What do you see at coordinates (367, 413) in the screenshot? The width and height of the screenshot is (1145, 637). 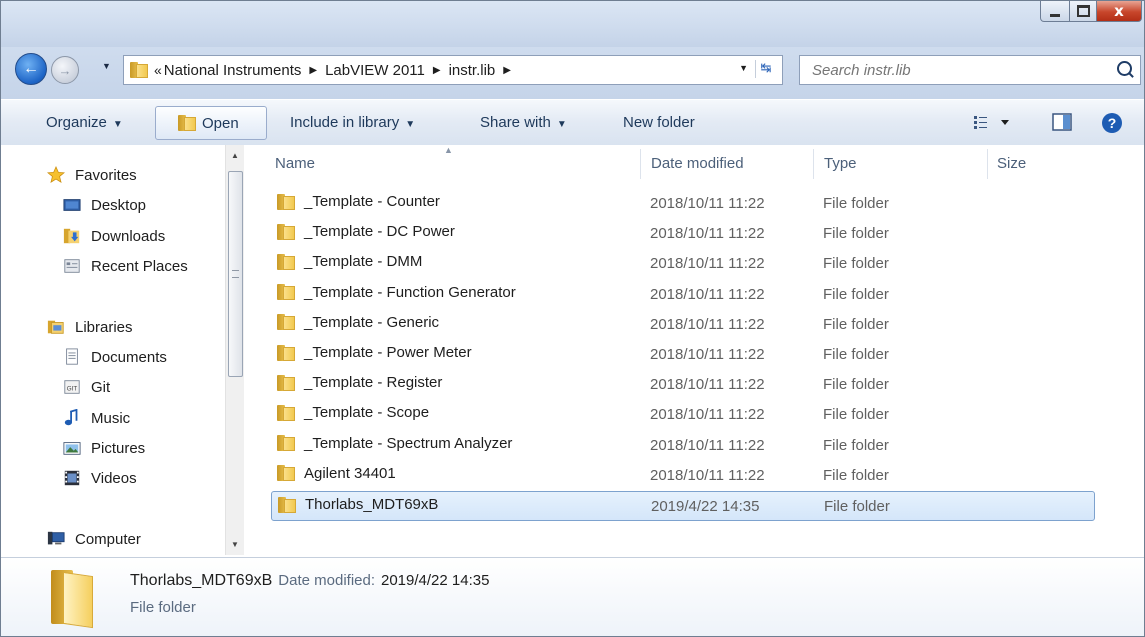 I see `file-name: _Template - Scope` at bounding box center [367, 413].